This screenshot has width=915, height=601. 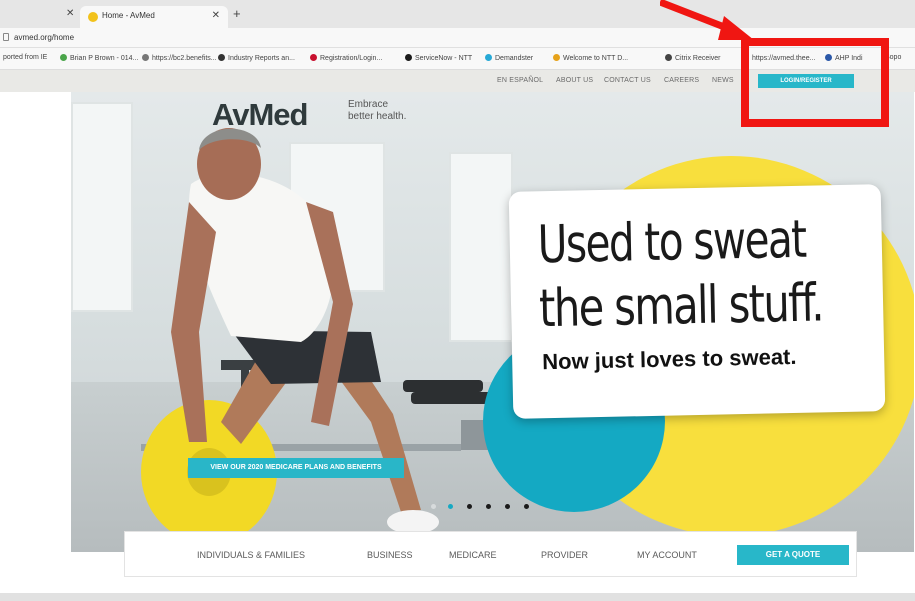 What do you see at coordinates (723, 80) in the screenshot?
I see `nav-news-link: NEWS` at bounding box center [723, 80].